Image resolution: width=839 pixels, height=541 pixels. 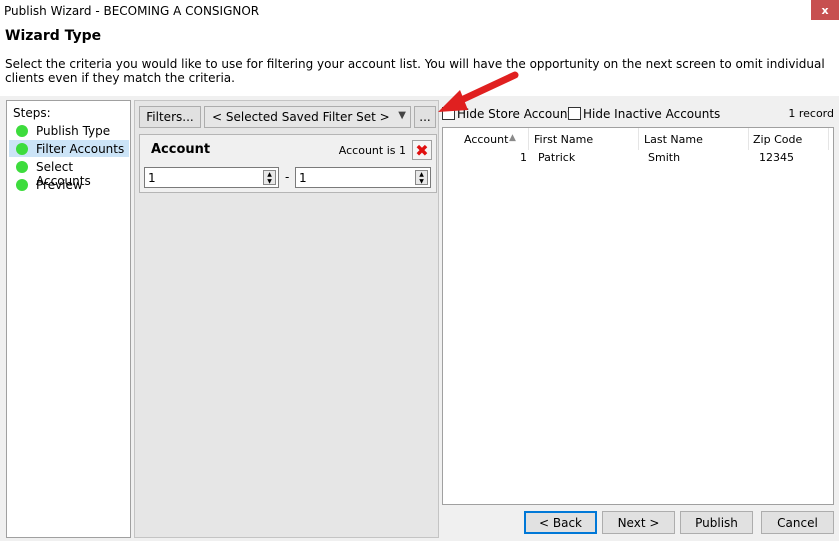 What do you see at coordinates (486, 139) in the screenshot?
I see `column-label: Account` at bounding box center [486, 139].